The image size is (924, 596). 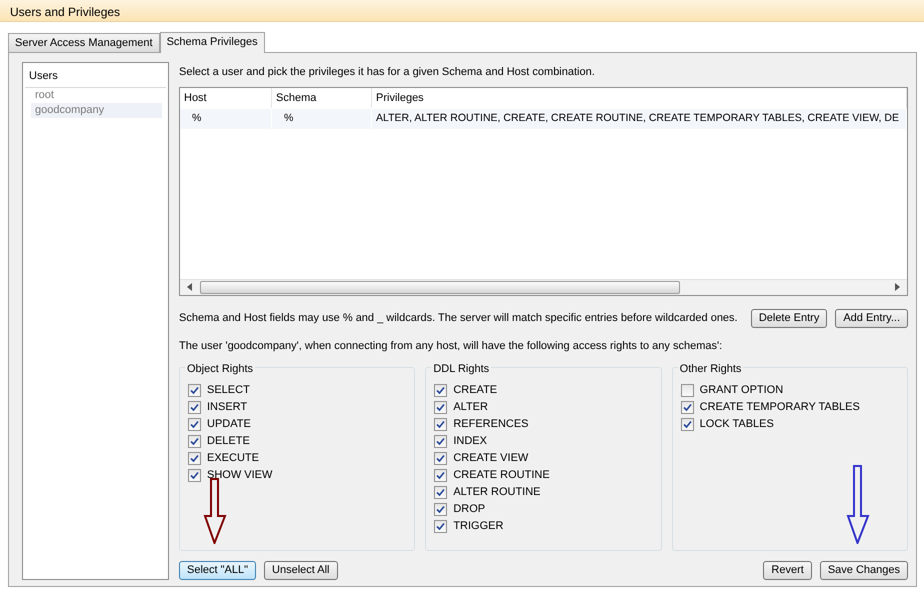 I want to click on user-item: root, so click(x=96, y=95).